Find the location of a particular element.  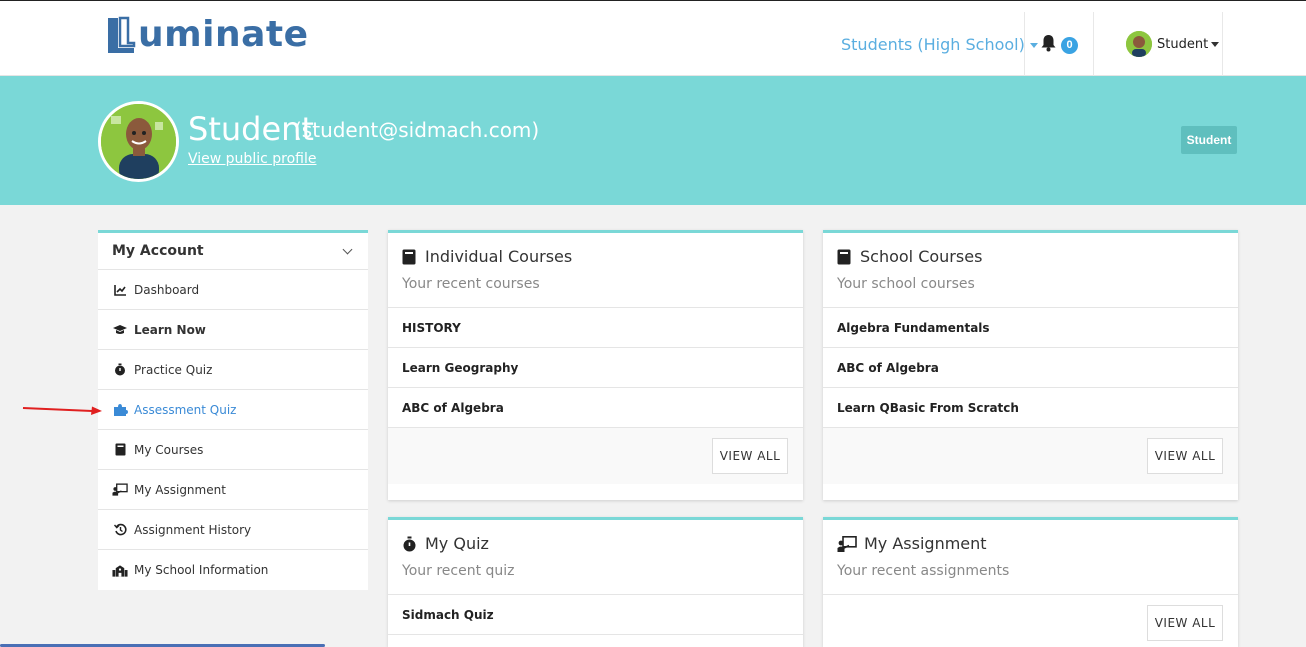

card-title: My Quiz is located at coordinates (457, 543).